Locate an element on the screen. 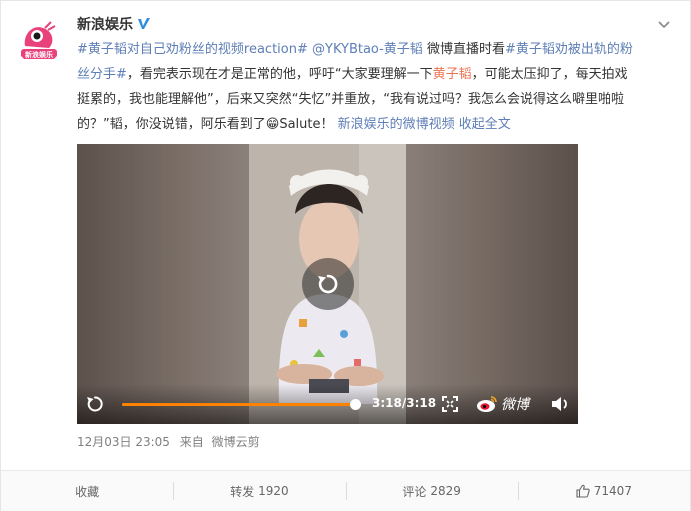 Image resolution: width=691 pixels, height=511 pixels. repost-count: 1920 is located at coordinates (273, 491).